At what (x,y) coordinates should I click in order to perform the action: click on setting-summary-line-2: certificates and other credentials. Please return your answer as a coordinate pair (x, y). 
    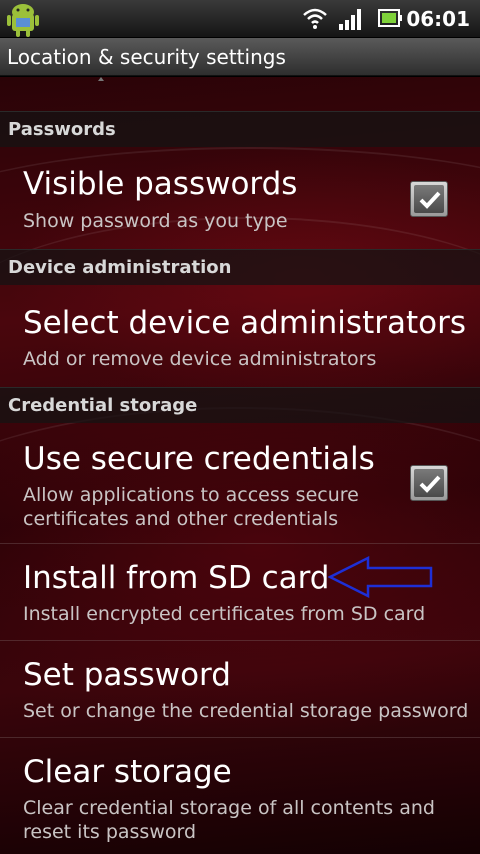
    Looking at the image, I should click on (181, 519).